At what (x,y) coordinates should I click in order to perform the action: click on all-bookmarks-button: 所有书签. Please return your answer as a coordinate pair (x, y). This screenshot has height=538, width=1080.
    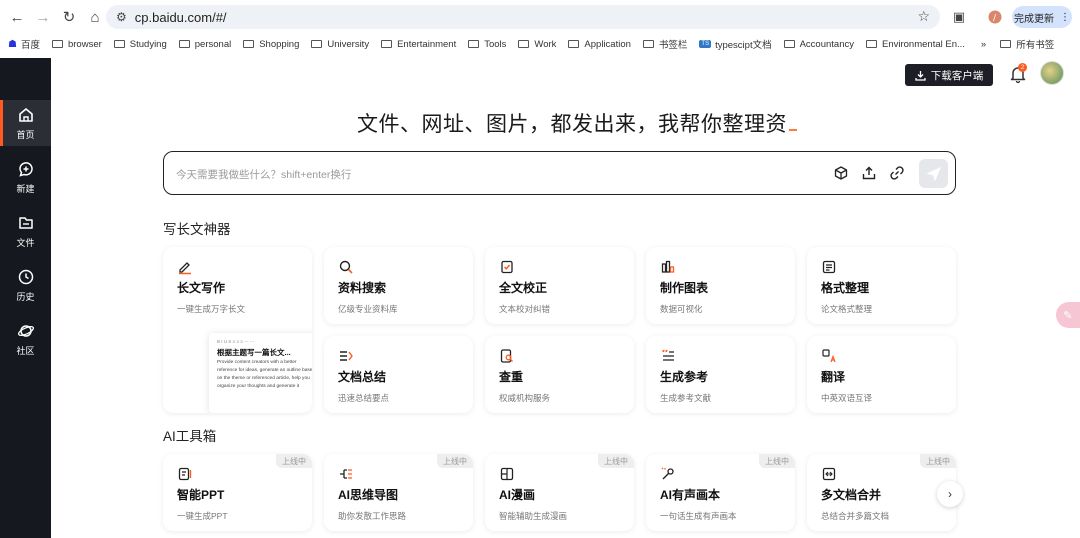
    Looking at the image, I should click on (1027, 44).